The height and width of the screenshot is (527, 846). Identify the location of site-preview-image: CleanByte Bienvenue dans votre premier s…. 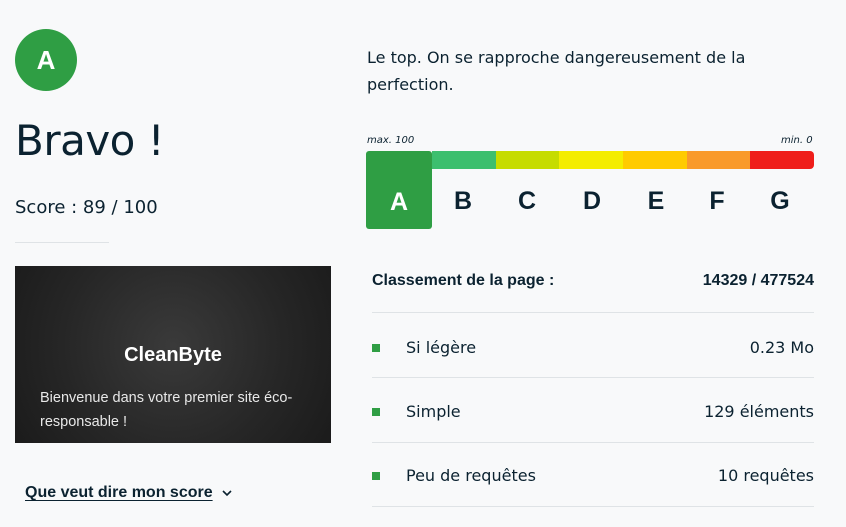
(173, 354).